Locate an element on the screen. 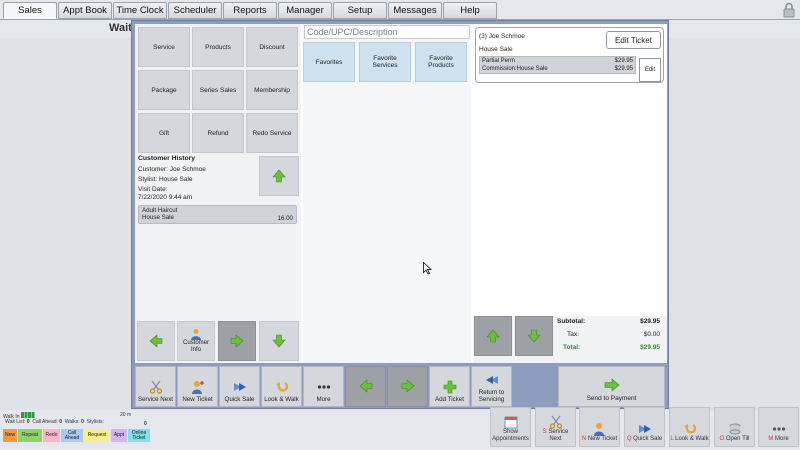 This screenshot has width=800, height=450. series-sales-category-button: Series Sales is located at coordinates (218, 90).